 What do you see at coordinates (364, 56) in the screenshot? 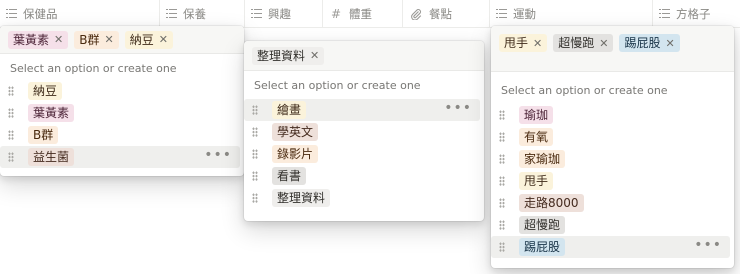
I see `selected-tags-bar: 整理資料 ✕` at bounding box center [364, 56].